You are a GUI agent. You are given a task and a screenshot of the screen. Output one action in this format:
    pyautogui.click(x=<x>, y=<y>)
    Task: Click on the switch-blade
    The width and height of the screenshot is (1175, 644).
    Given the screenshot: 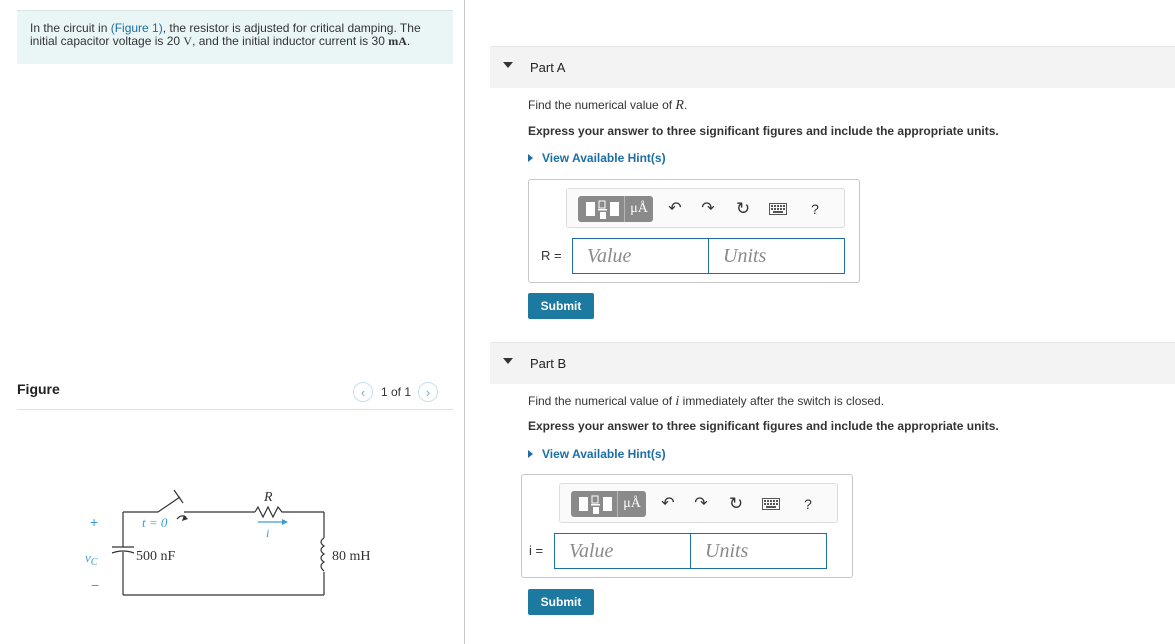 What is the action you would take?
    pyautogui.click(x=169, y=504)
    